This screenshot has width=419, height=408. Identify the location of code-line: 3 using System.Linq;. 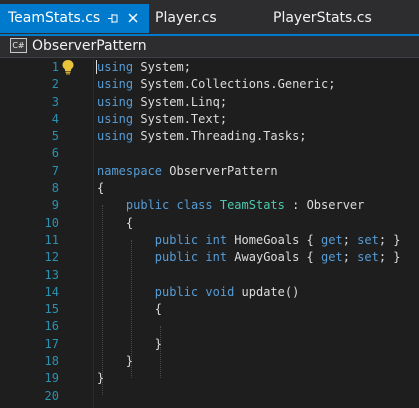
(209, 102).